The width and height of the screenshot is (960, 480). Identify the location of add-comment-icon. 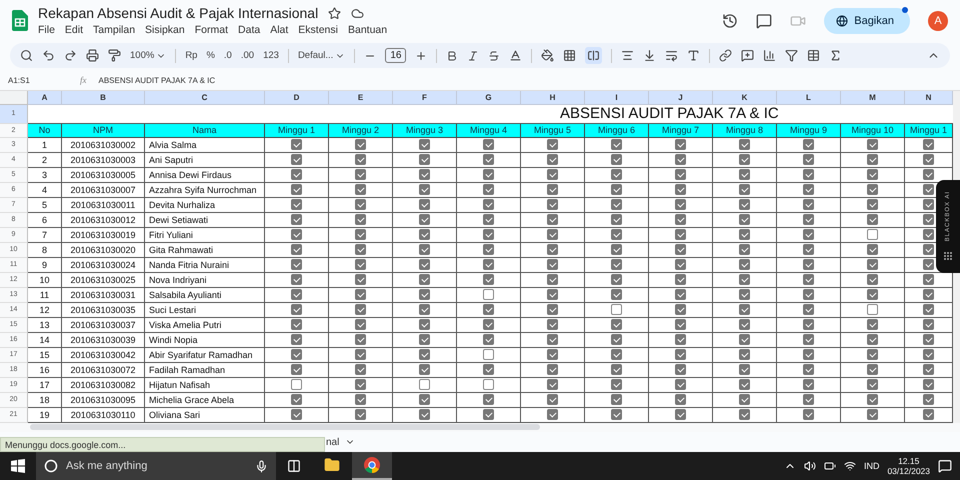
(747, 55).